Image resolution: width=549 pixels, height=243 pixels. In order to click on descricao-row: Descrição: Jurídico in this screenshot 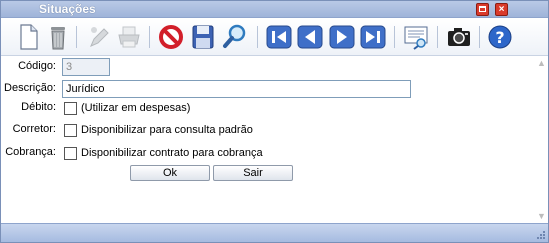, I will do `click(271, 89)`.